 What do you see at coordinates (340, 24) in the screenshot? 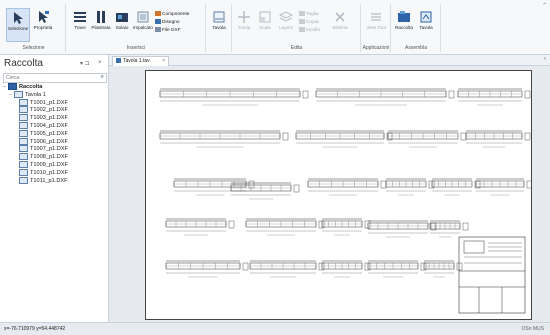
I see `elimina-button: Elimina` at bounding box center [340, 24].